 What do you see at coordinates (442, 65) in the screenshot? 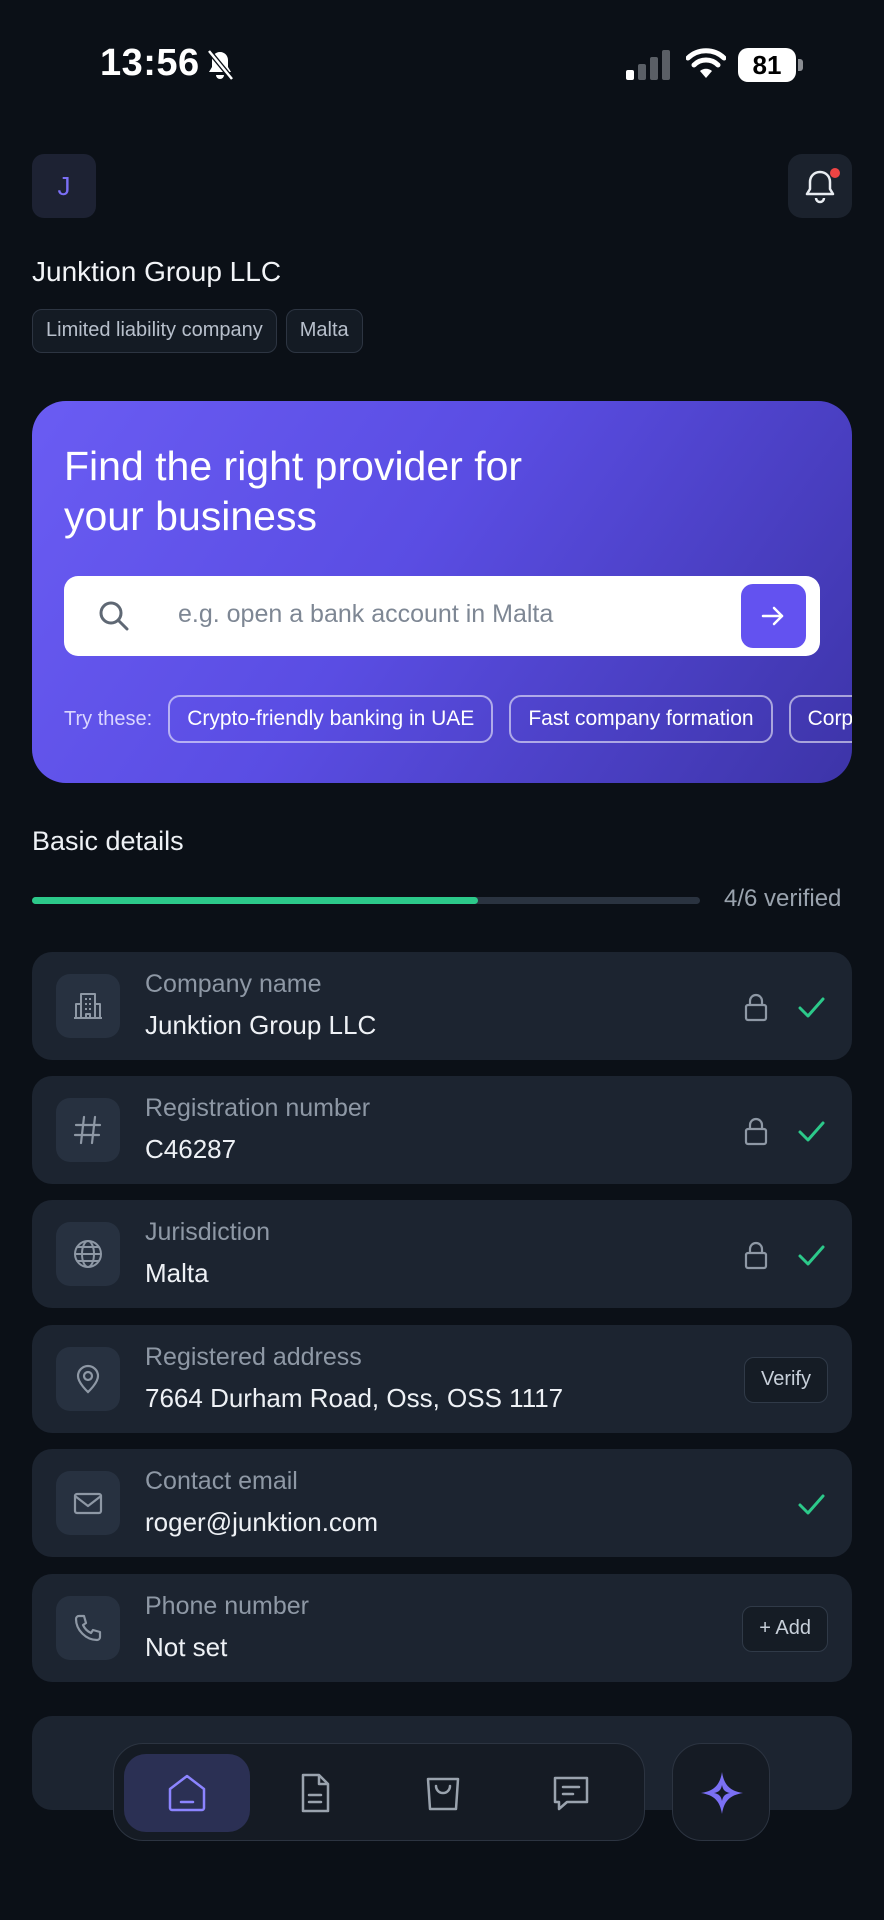
I see `status-bar: 13:56 81` at bounding box center [442, 65].